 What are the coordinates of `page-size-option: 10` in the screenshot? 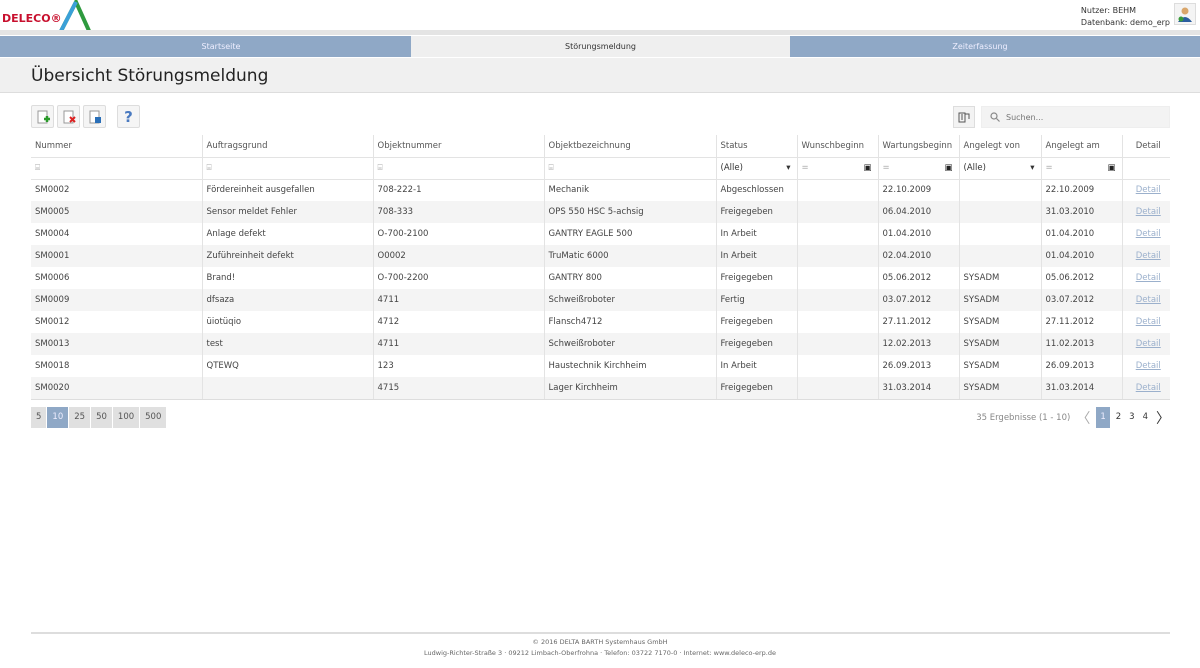 It's located at (58, 417).